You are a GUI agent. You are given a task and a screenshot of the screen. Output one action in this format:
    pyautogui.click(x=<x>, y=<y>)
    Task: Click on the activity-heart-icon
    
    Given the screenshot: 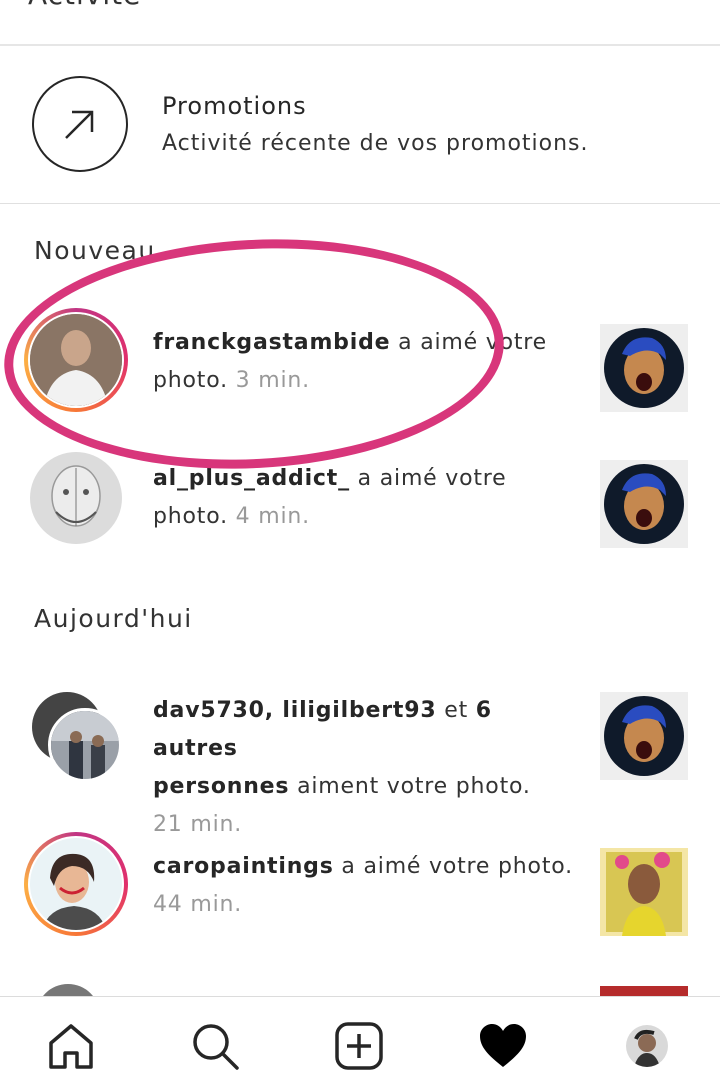 What is the action you would take?
    pyautogui.click(x=503, y=1046)
    